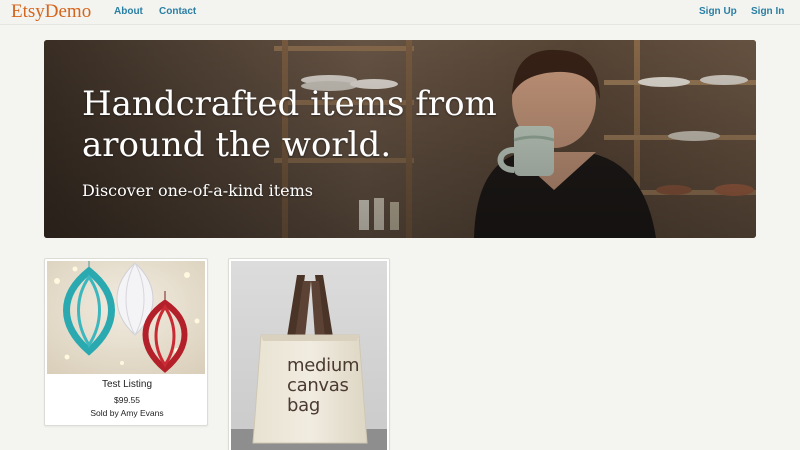 Image resolution: width=800 pixels, height=450 pixels. What do you see at coordinates (718, 12) in the screenshot?
I see `sign-up-link: Sign Up` at bounding box center [718, 12].